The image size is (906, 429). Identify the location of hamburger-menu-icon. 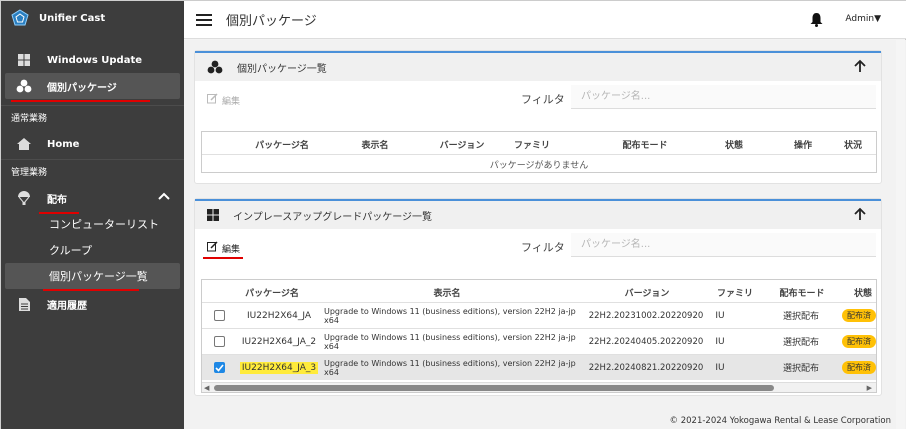
(204, 19).